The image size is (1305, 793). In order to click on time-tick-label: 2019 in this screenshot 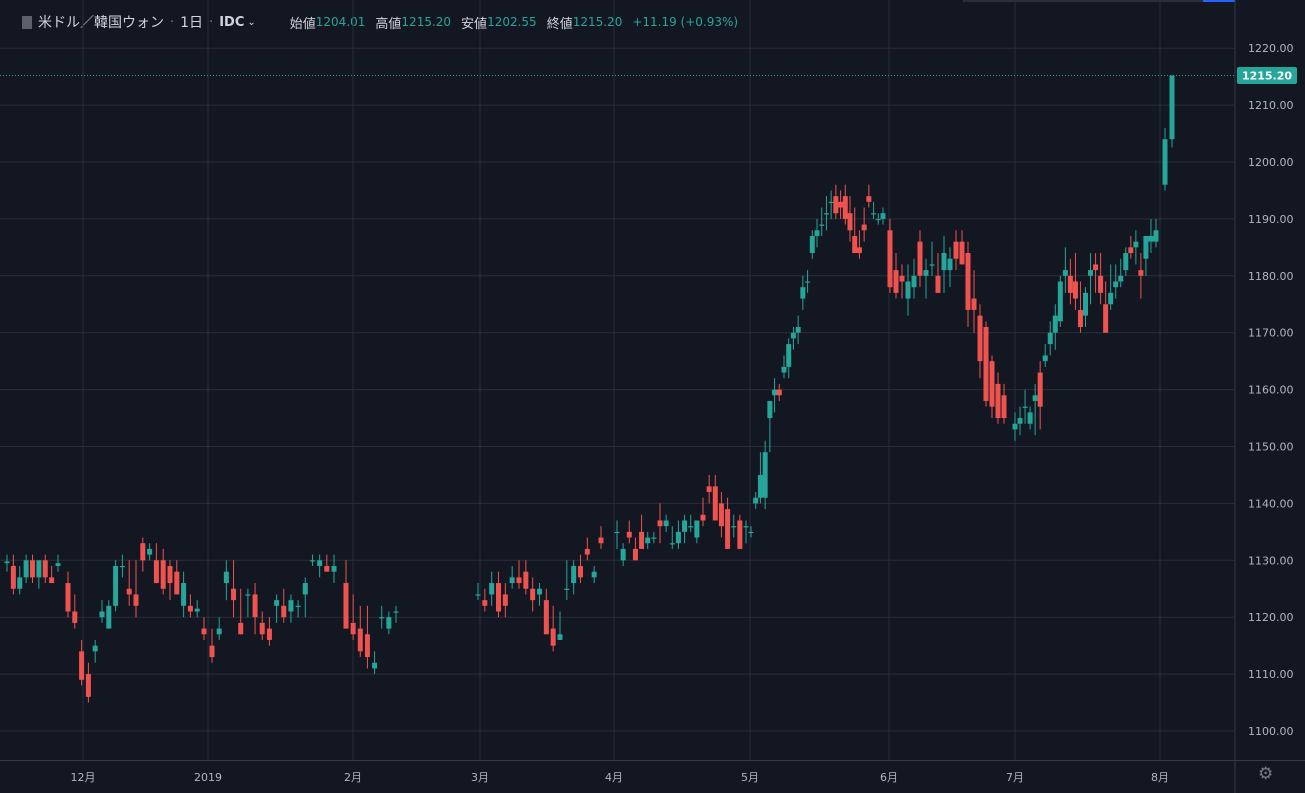, I will do `click(208, 777)`.